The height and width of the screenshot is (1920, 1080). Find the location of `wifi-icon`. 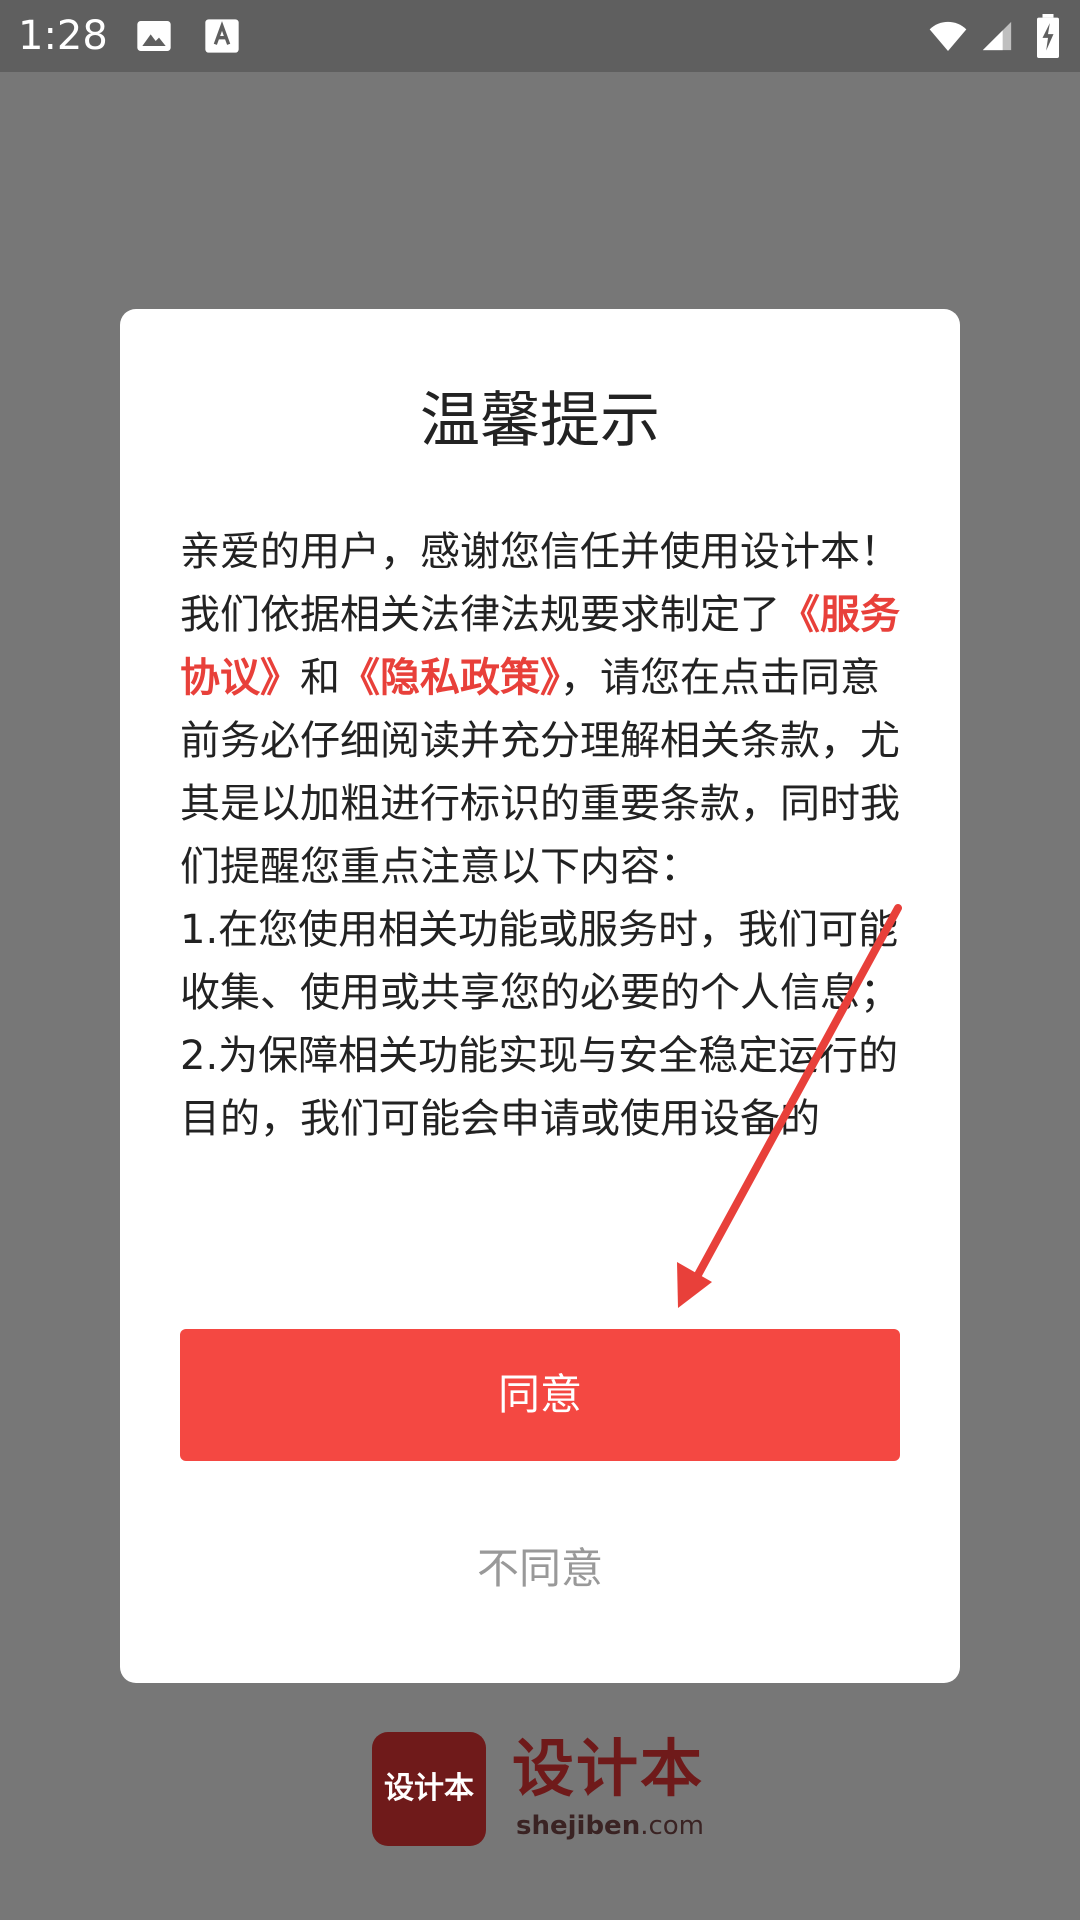

wifi-icon is located at coordinates (948, 36).